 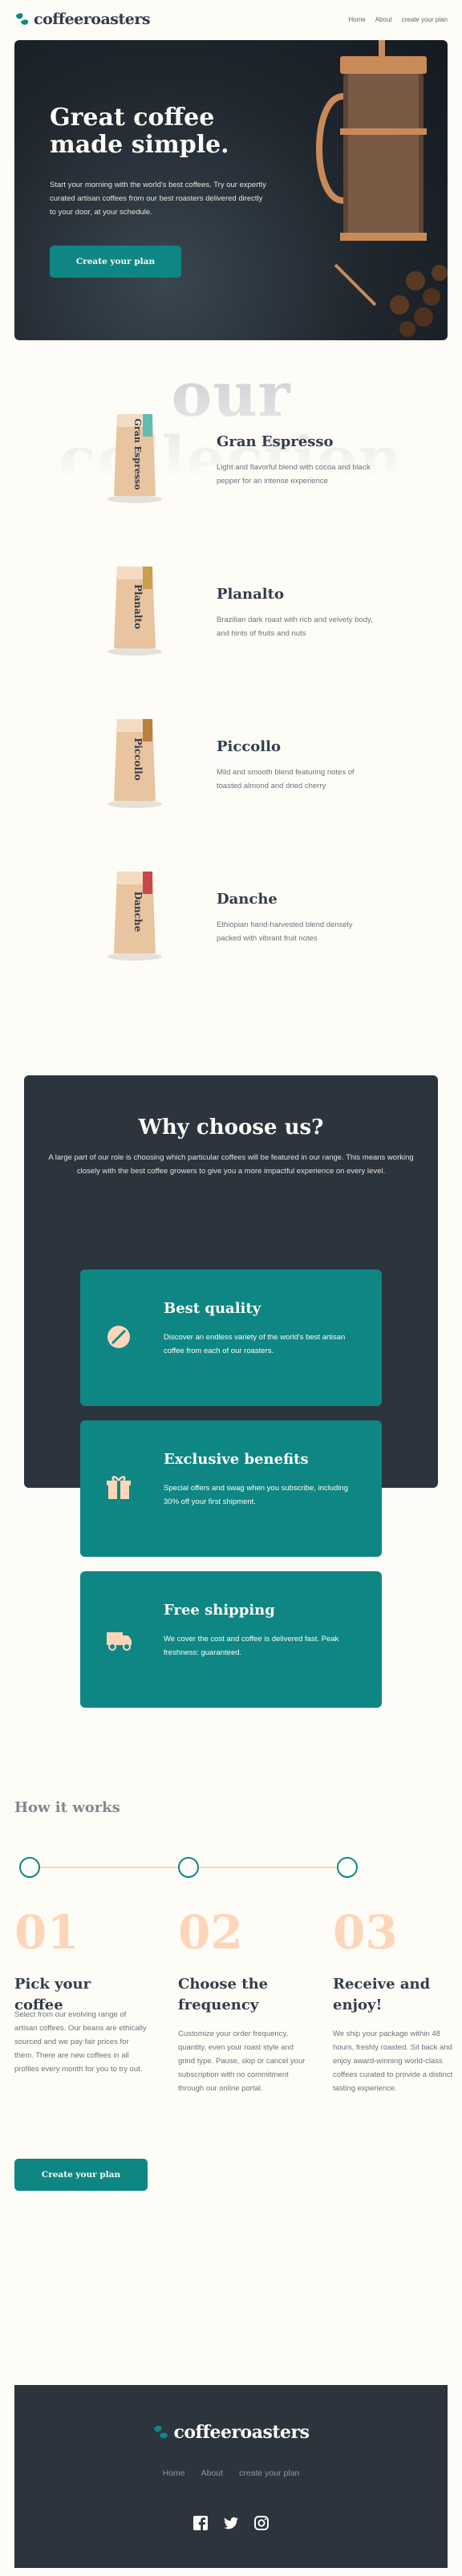 I want to click on bag-accent, so click(x=147, y=426).